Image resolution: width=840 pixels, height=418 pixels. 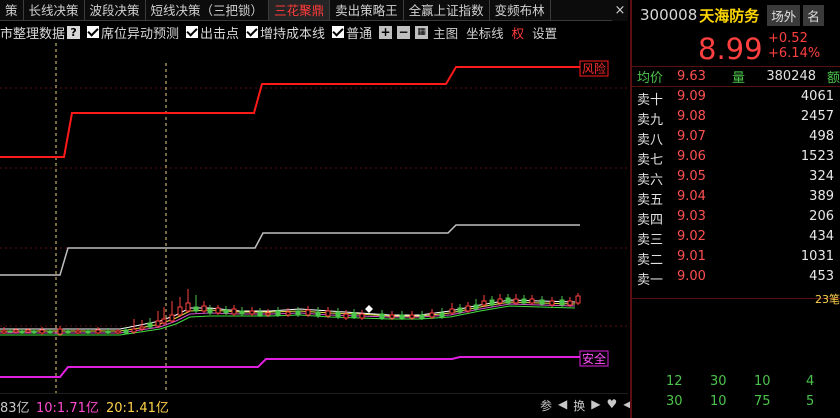 I want to click on otc-button: 场外, so click(x=784, y=15).